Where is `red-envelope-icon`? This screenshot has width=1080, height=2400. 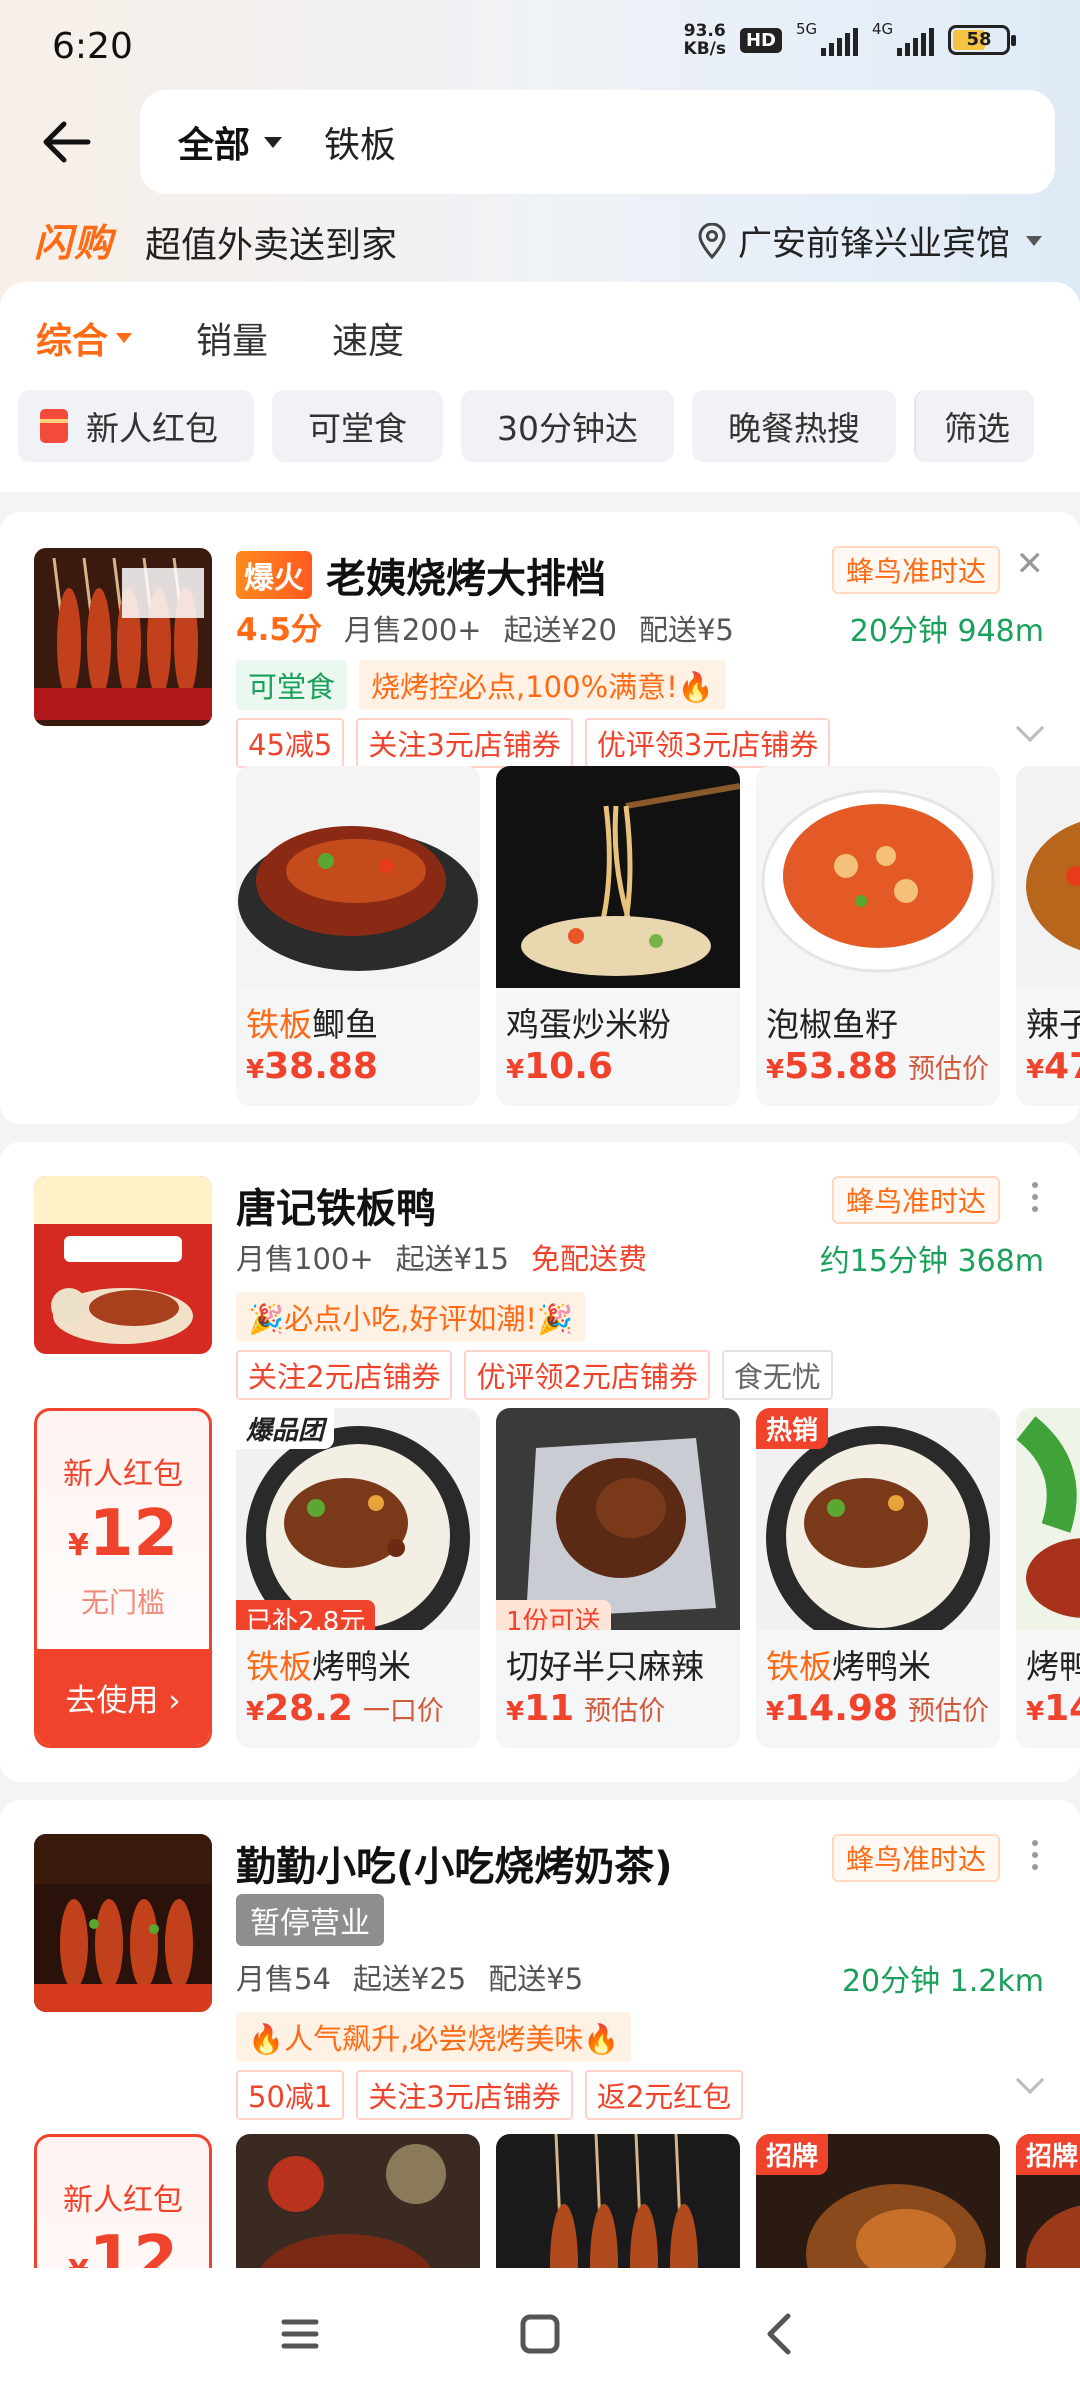
red-envelope-icon is located at coordinates (54, 426).